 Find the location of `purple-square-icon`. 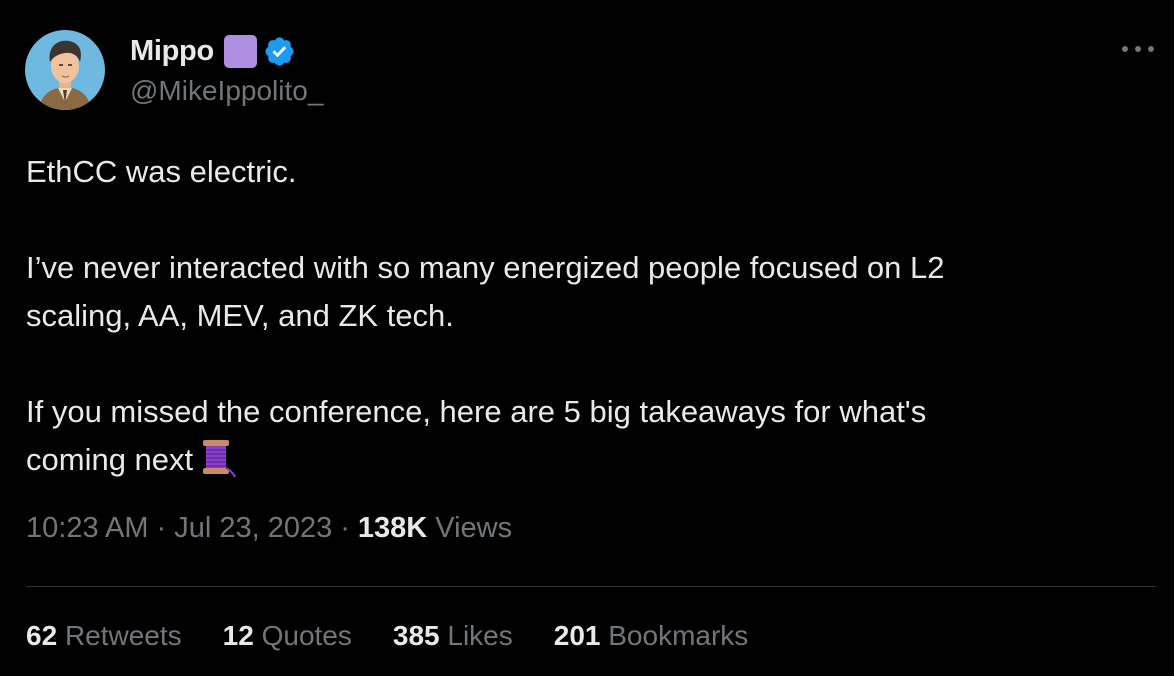

purple-square-icon is located at coordinates (240, 51).